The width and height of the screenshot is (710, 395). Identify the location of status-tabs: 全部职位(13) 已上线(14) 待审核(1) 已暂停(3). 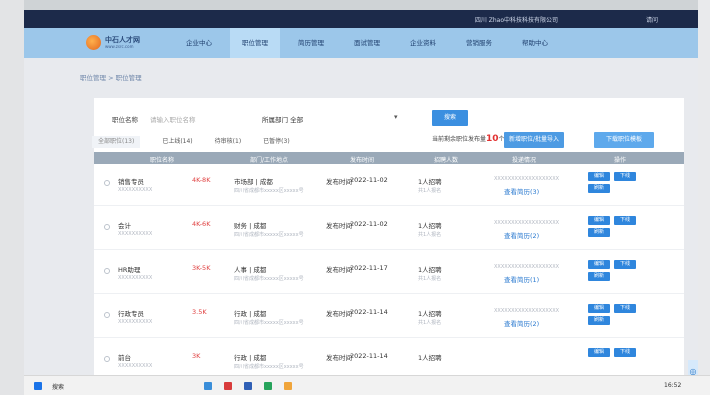
(202, 142).